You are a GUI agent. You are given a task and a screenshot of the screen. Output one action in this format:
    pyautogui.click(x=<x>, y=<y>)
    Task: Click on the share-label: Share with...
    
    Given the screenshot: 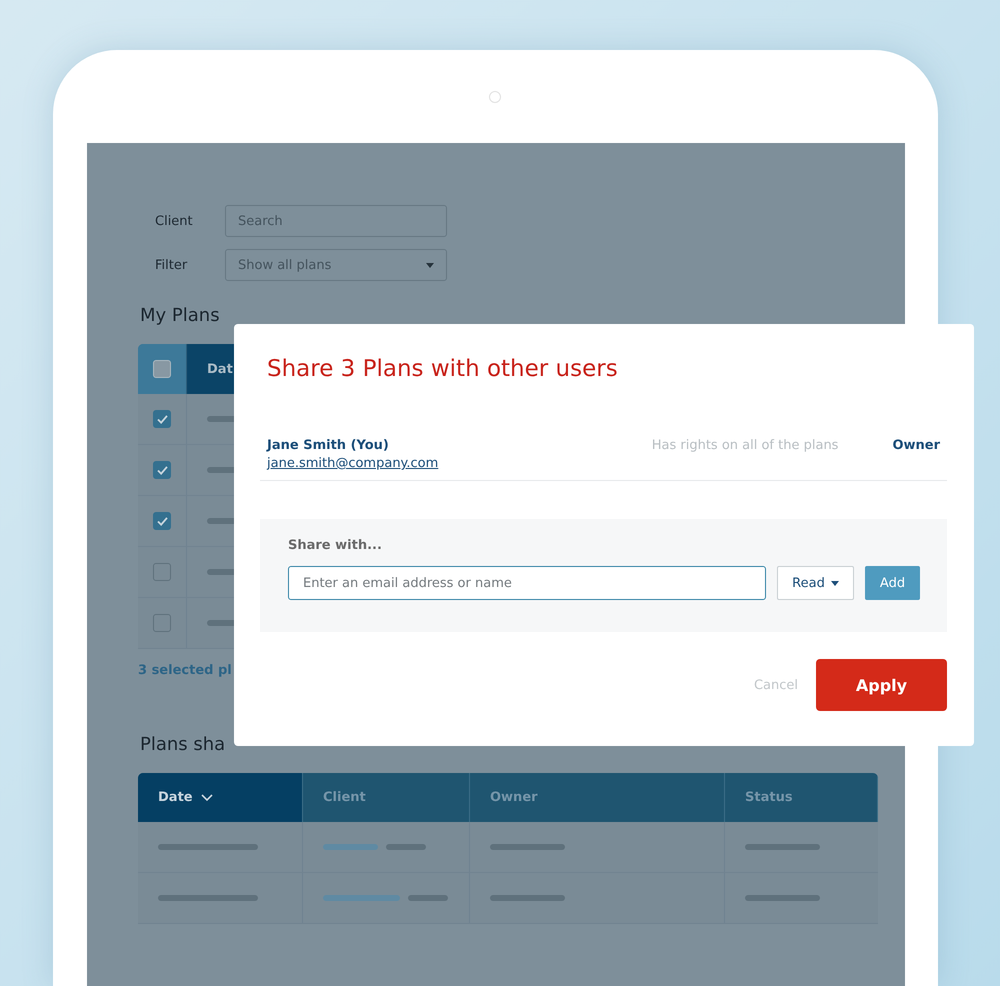 What is the action you would take?
    pyautogui.click(x=335, y=545)
    